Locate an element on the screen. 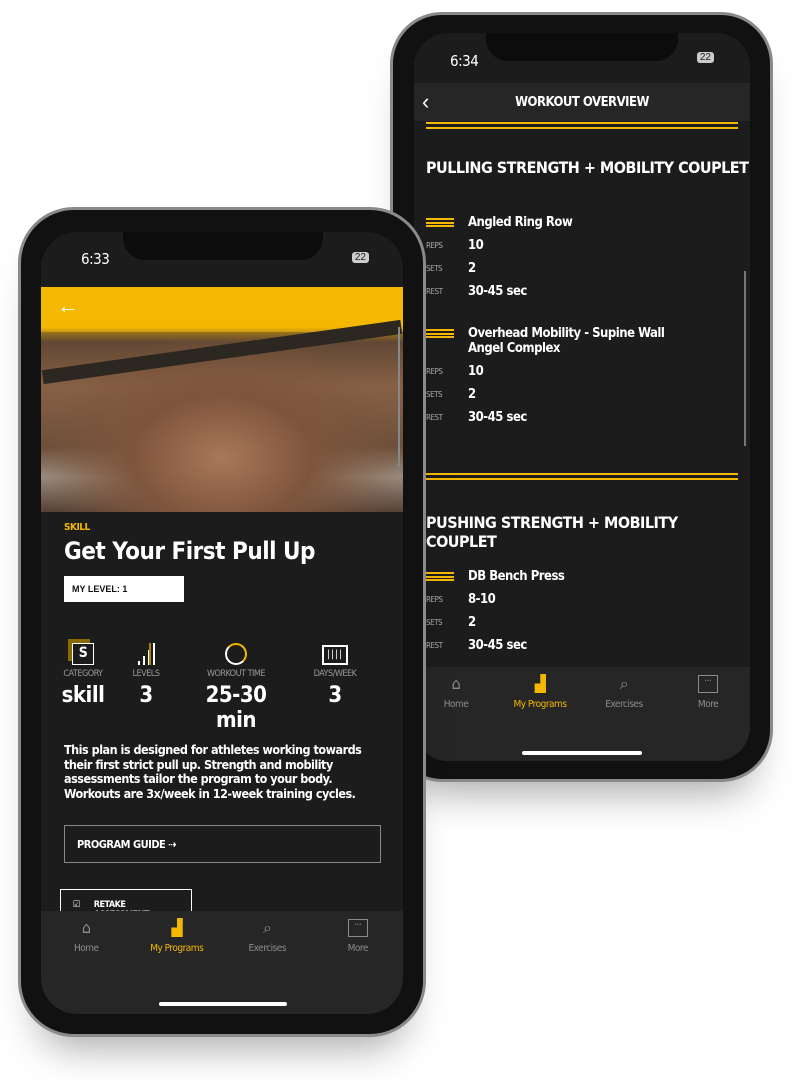 The width and height of the screenshot is (800, 1080). stat-workout-time: WORKOUT TIME 25-30 min is located at coordinates (236, 685).